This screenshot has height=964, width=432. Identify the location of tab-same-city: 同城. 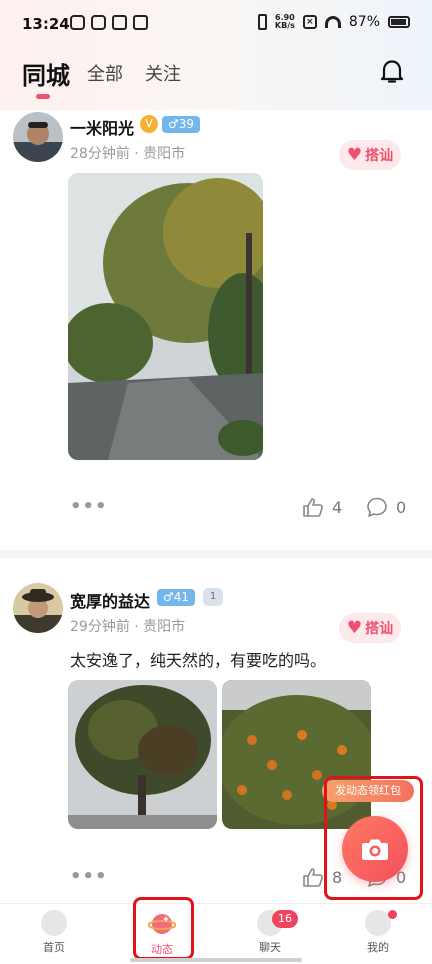
(46, 73).